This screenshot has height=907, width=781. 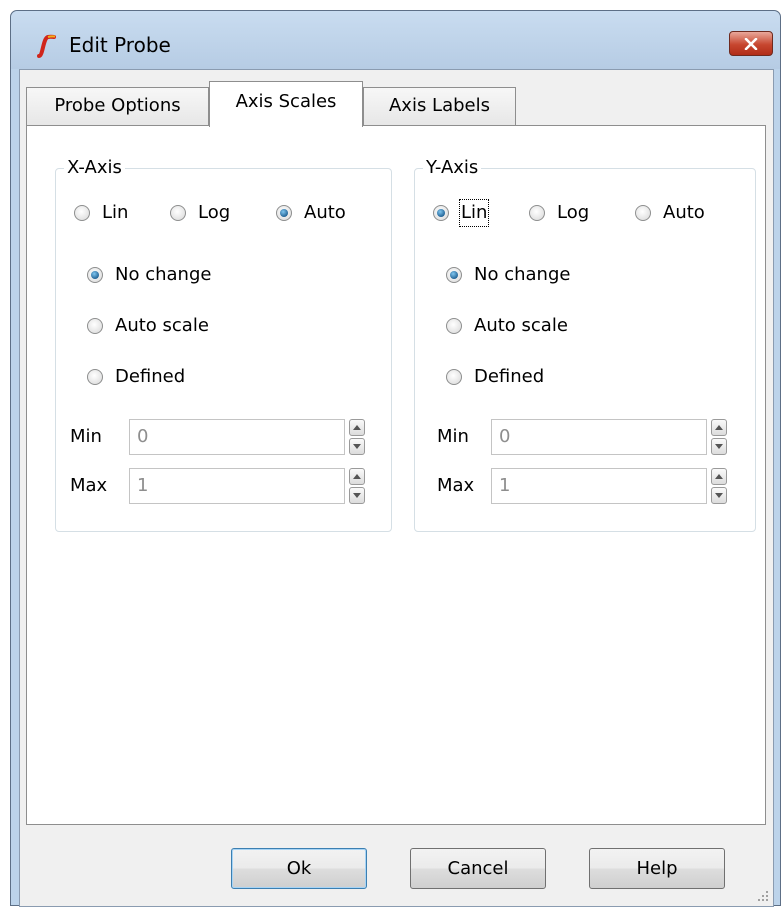 I want to click on window-title: Edit Probe, so click(x=120, y=45).